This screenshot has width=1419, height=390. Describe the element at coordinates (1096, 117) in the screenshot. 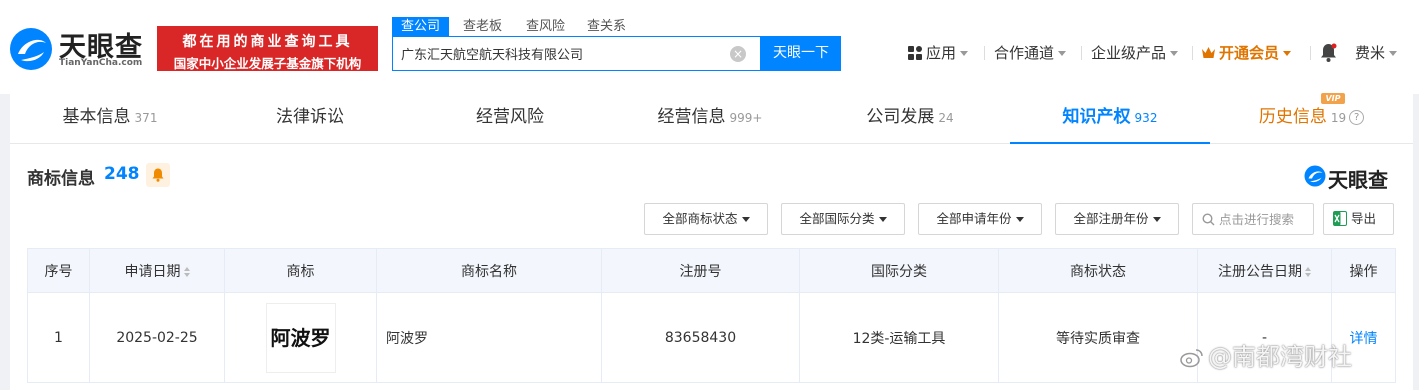

I see `tab-label: 知识产权` at that location.